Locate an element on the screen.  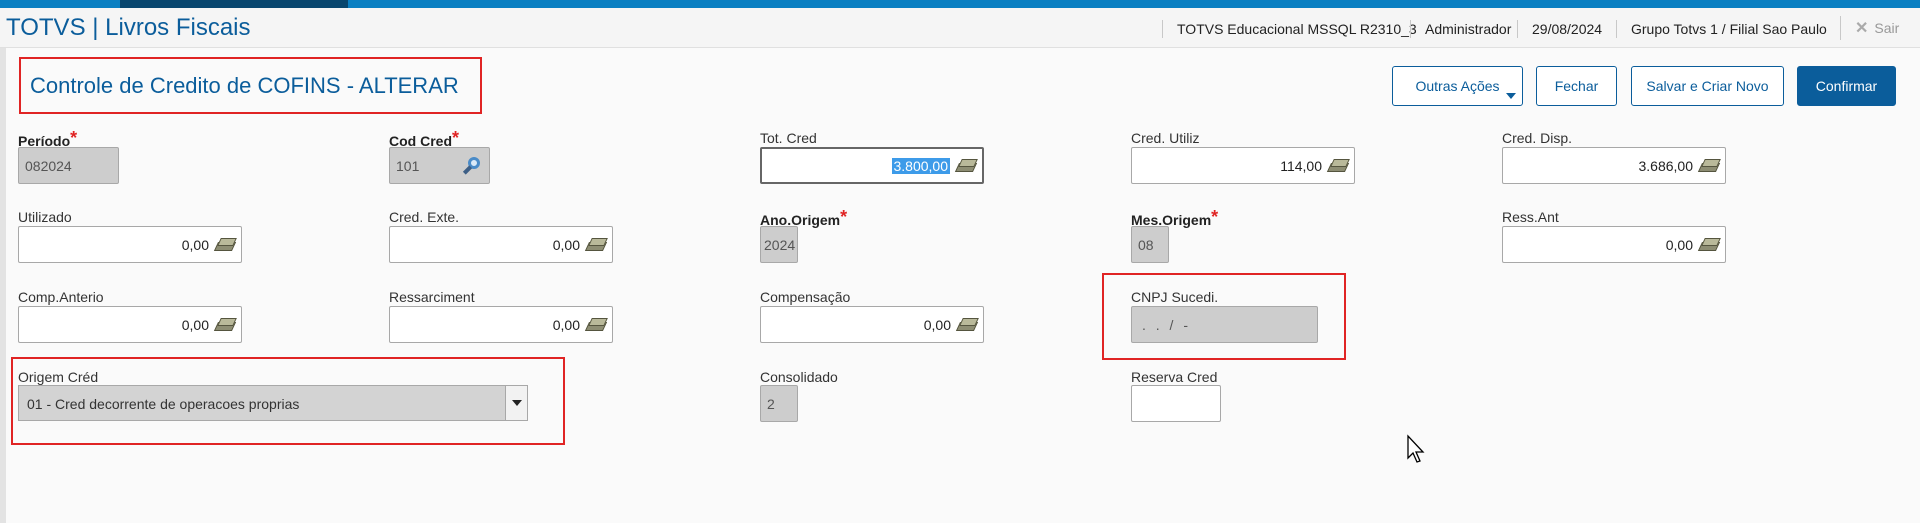
consolidado-field: 2 is located at coordinates (779, 403).